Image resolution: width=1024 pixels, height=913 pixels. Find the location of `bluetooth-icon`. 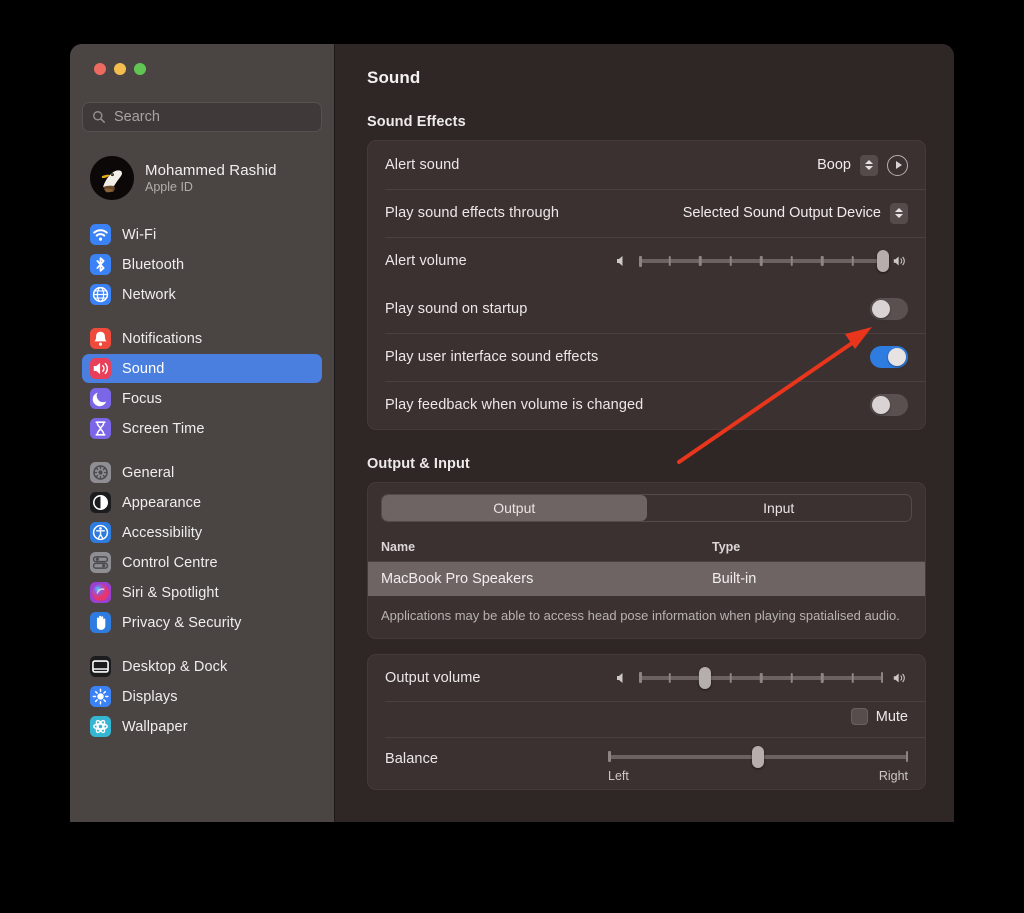

bluetooth-icon is located at coordinates (100, 264).